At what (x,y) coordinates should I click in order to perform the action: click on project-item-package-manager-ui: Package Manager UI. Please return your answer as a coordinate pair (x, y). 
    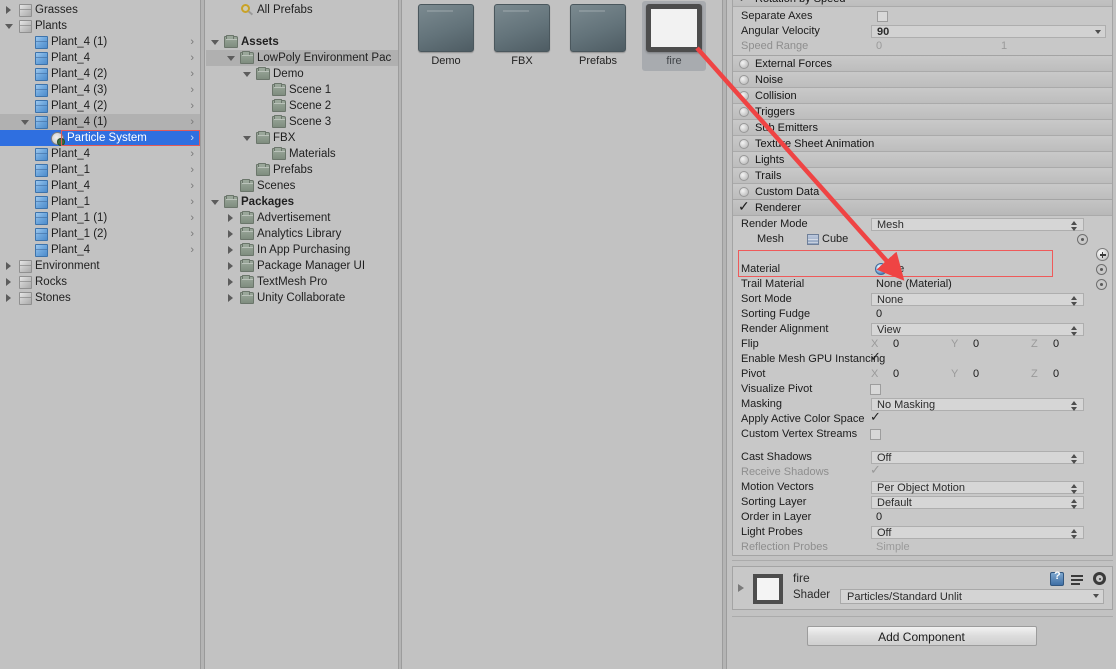
    Looking at the image, I should click on (302, 266).